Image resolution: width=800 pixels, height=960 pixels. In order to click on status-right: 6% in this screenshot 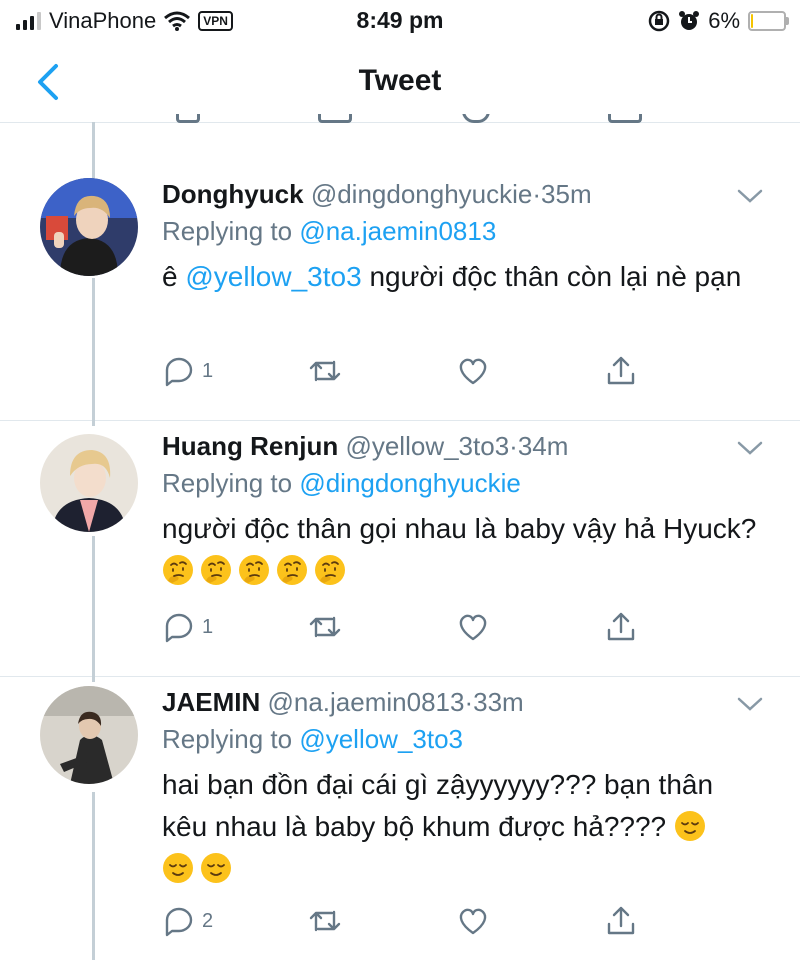, I will do `click(718, 21)`.